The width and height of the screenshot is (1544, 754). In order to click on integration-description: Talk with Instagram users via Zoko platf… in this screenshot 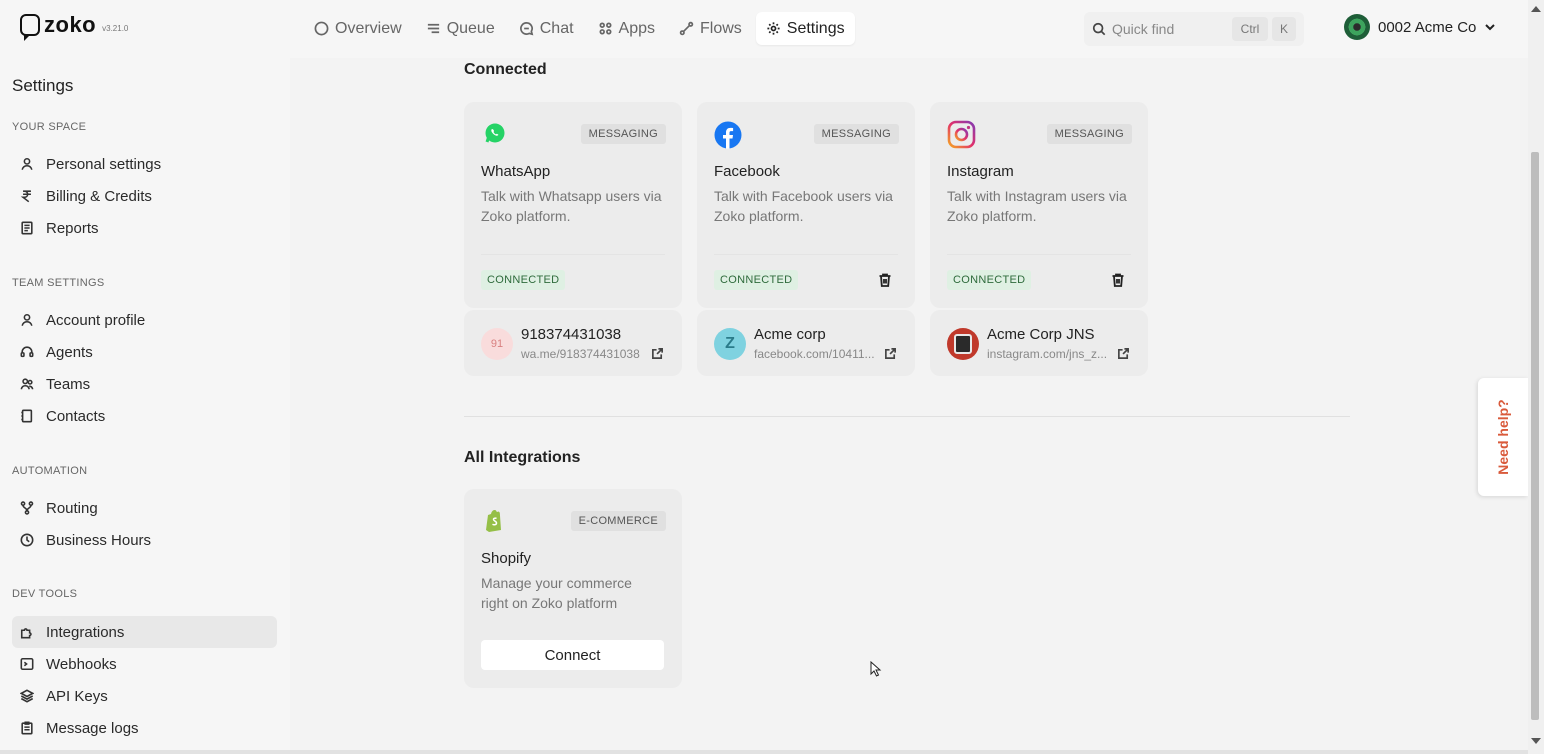, I will do `click(1037, 206)`.